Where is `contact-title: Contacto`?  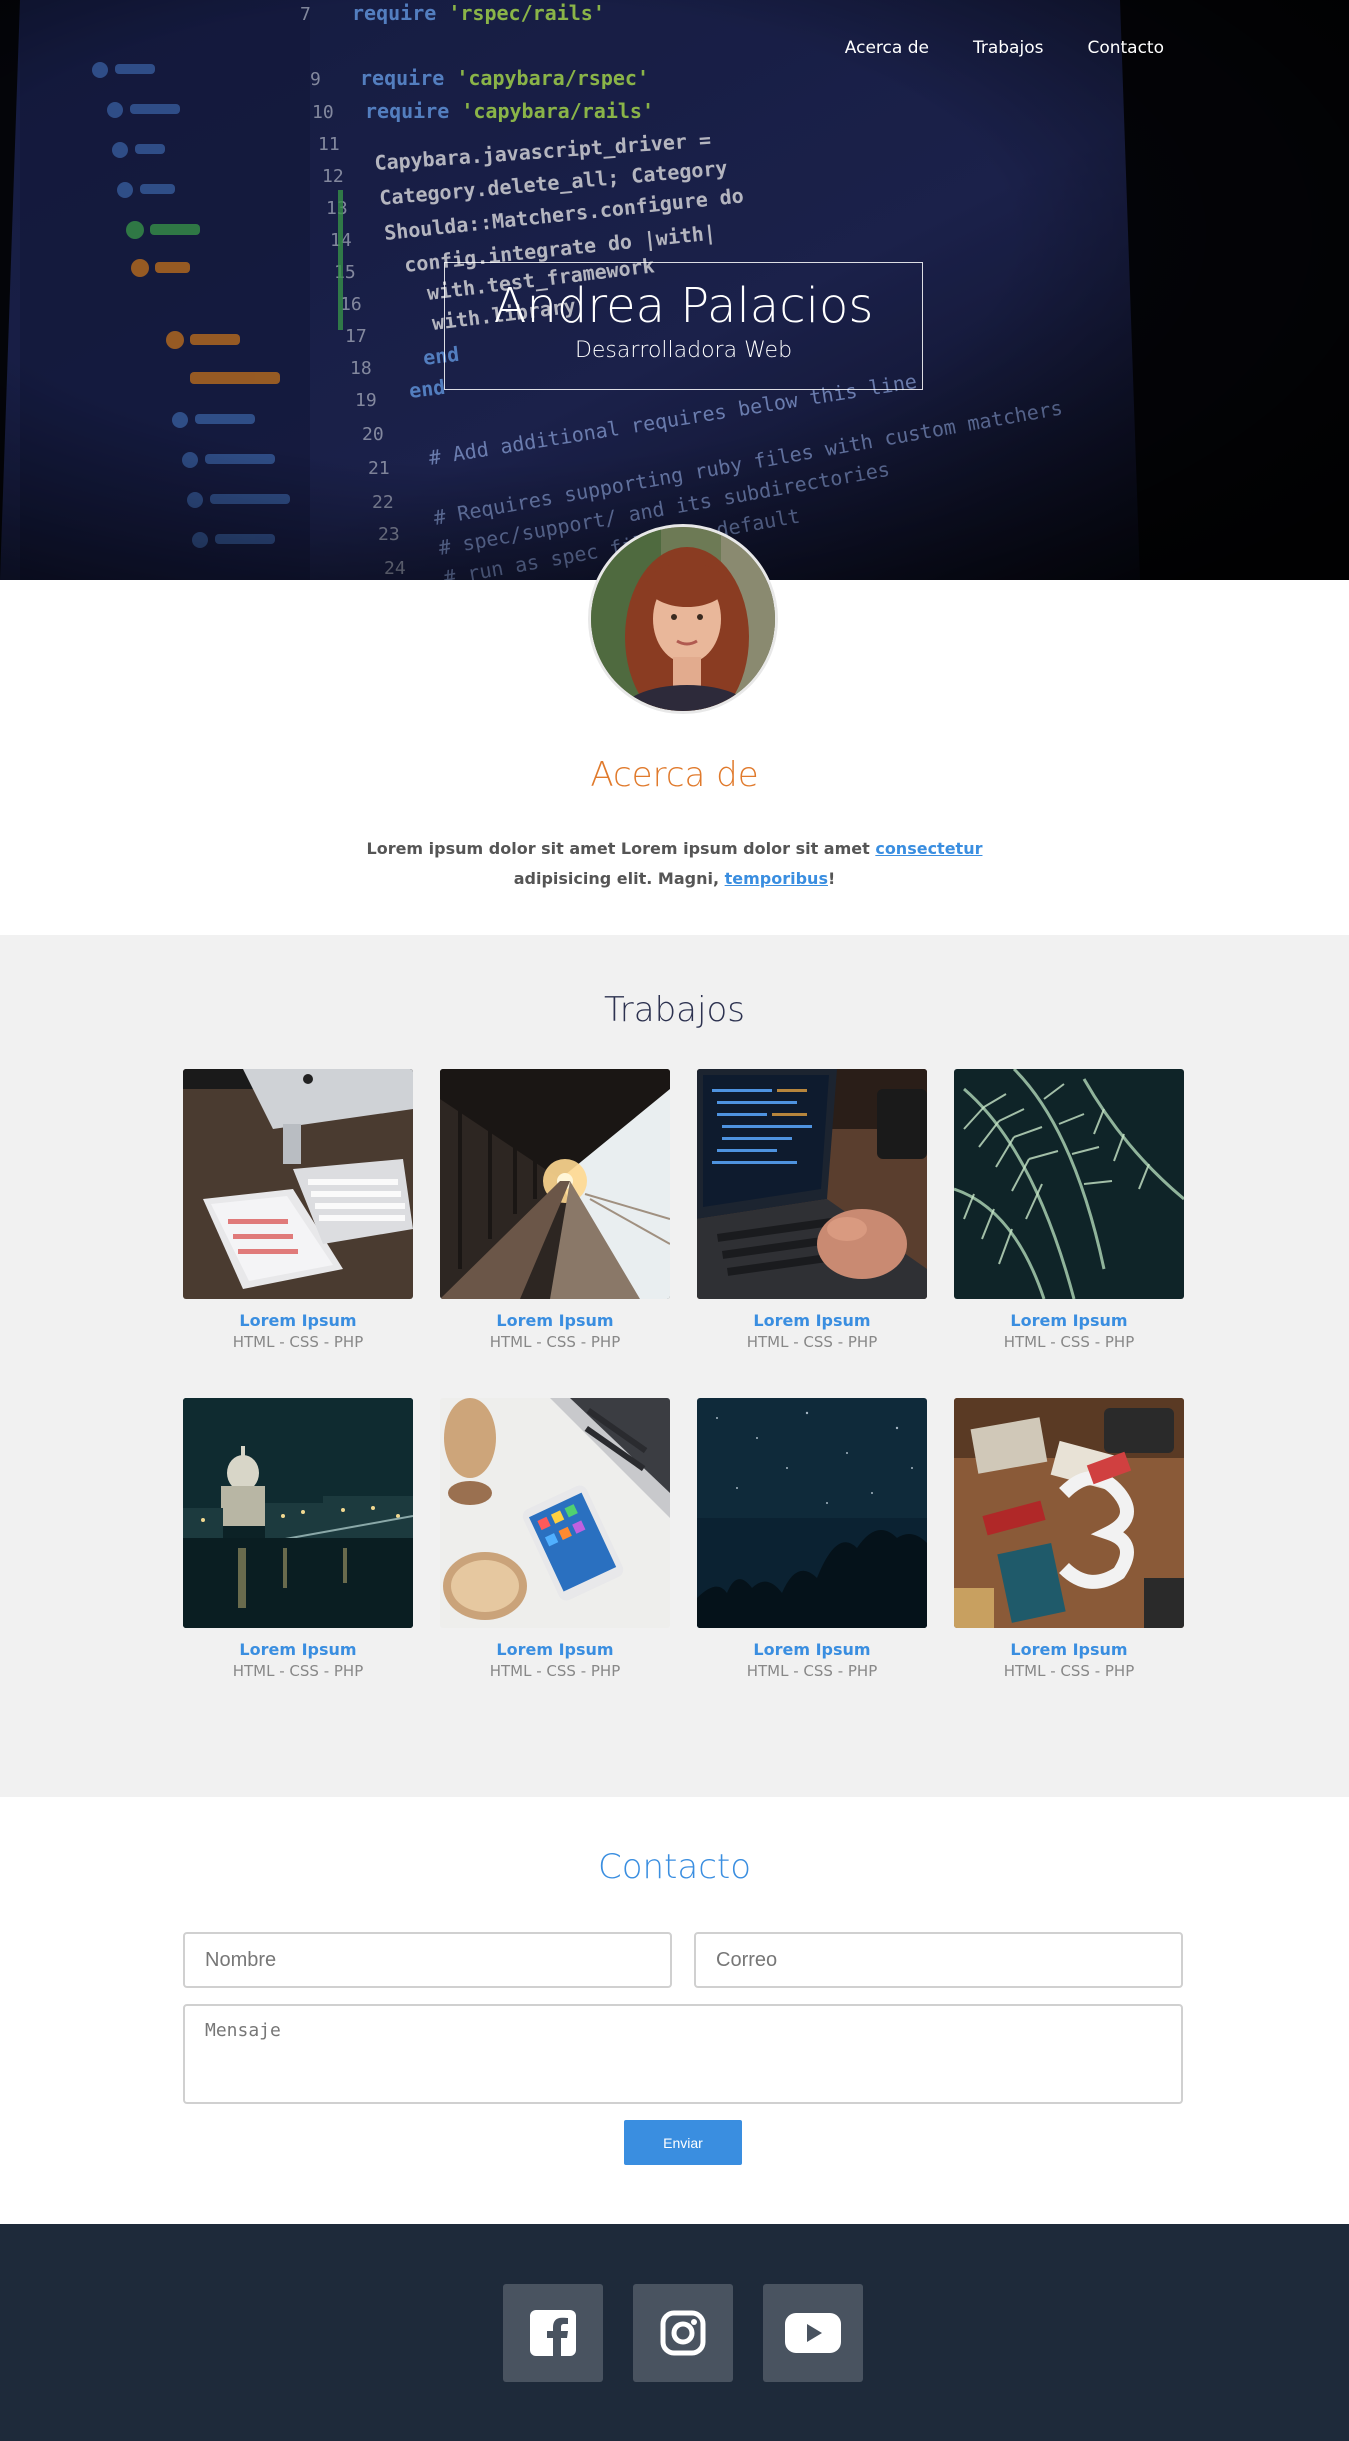
contact-title: Contacto is located at coordinates (674, 1867).